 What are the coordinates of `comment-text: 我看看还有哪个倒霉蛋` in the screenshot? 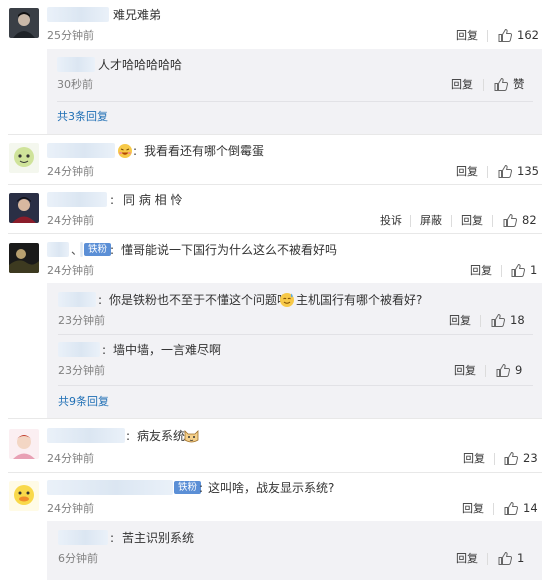 It's located at (204, 151).